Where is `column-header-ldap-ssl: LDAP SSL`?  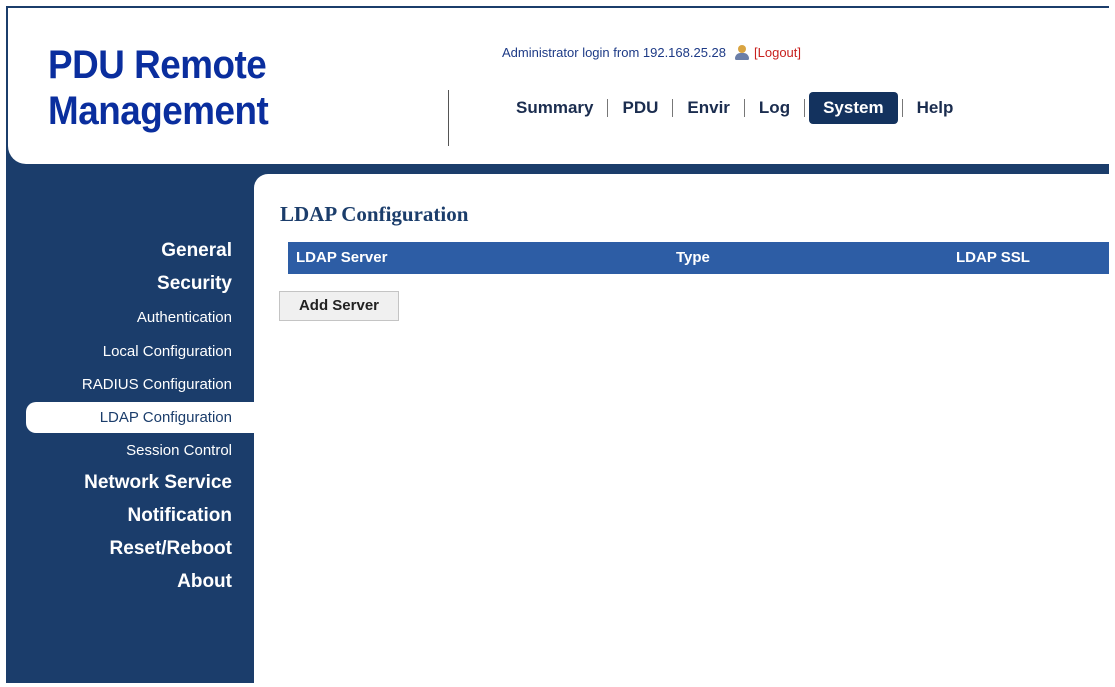
column-header-ldap-ssl: LDAP SSL is located at coordinates (993, 257).